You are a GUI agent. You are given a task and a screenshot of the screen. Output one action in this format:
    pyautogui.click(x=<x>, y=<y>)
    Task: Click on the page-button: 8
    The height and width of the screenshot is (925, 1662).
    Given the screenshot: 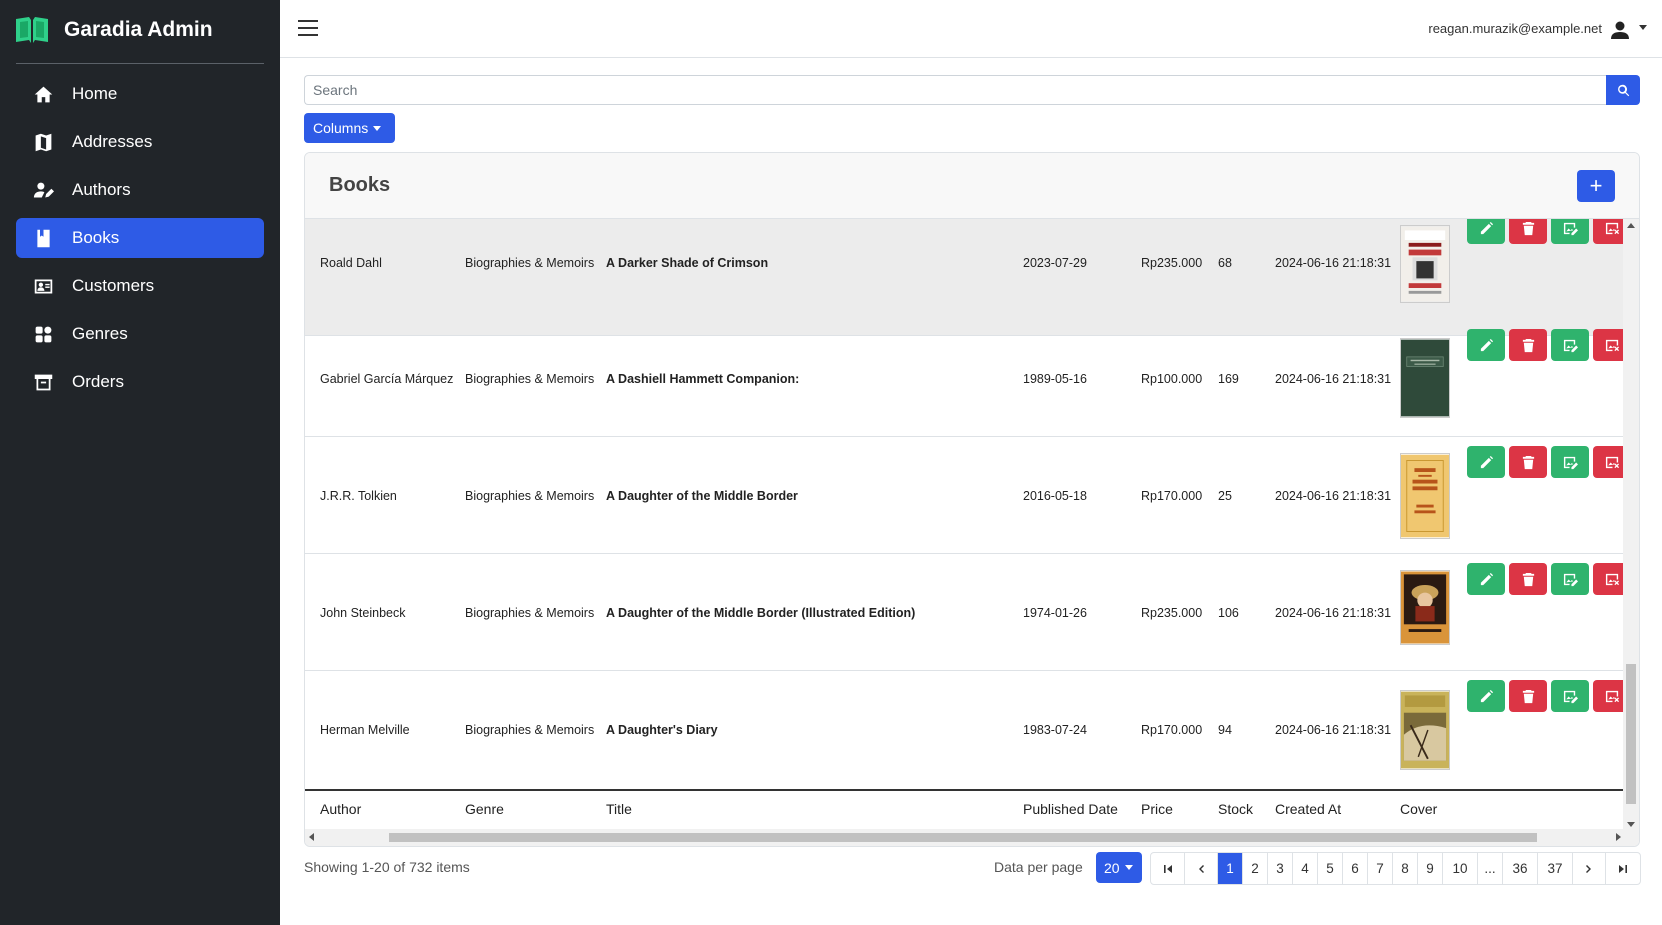 What is the action you would take?
    pyautogui.click(x=1405, y=868)
    